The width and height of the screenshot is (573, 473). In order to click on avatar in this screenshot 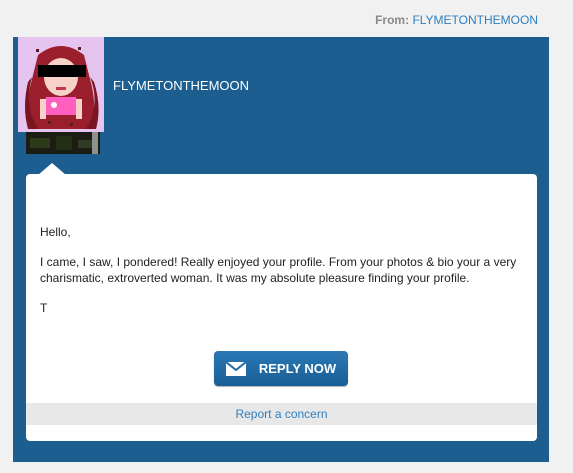, I will do `click(61, 96)`.